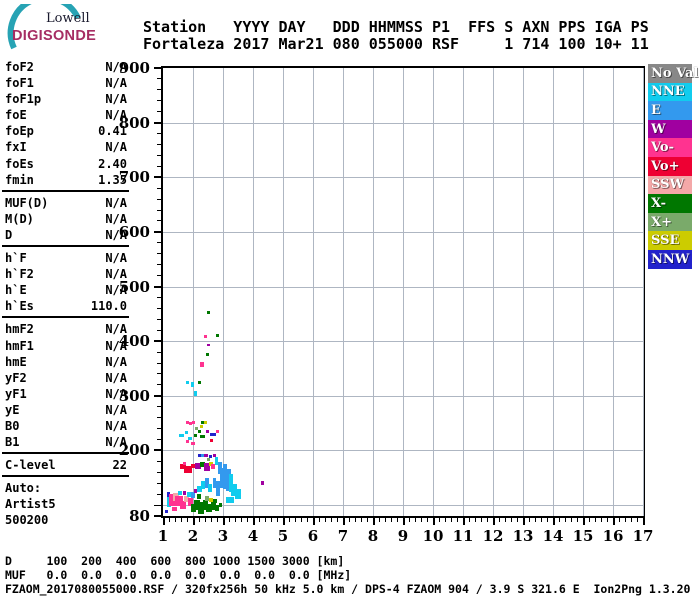 The image size is (700, 600). Describe the element at coordinates (670, 240) in the screenshot. I see `legend-item: SSE` at that location.